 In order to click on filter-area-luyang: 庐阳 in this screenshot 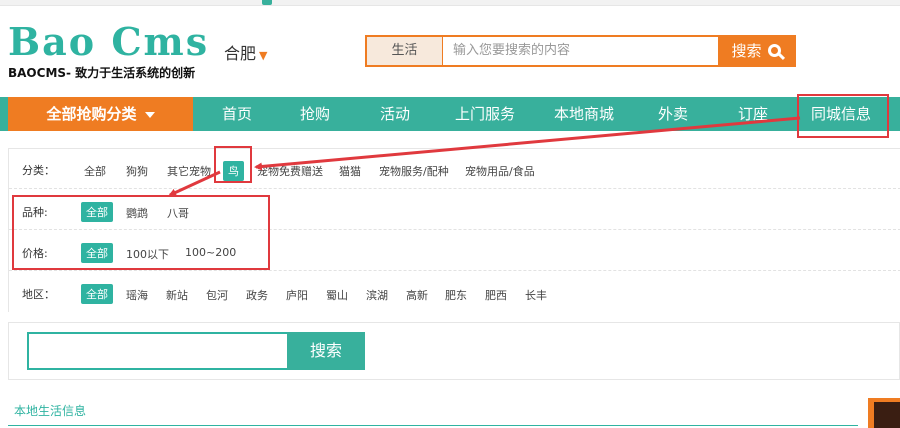, I will do `click(297, 295)`.